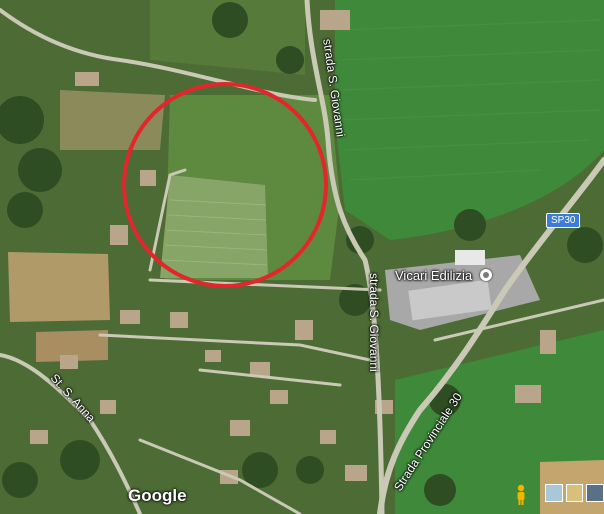 This screenshot has height=514, width=604. Describe the element at coordinates (521, 495) in the screenshot. I see `pegman-icon` at that location.